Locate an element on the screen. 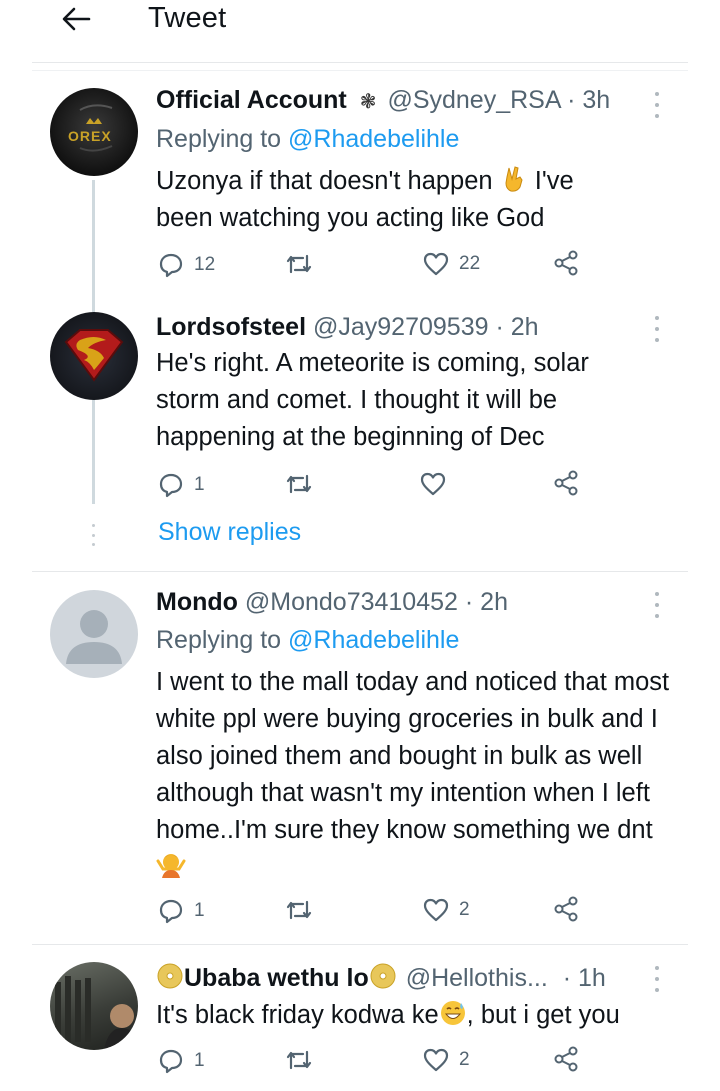 Image resolution: width=720 pixels, height=1091 pixels. tweet-header: Mondo @Mondo73410452 · 2h is located at coordinates (332, 602).